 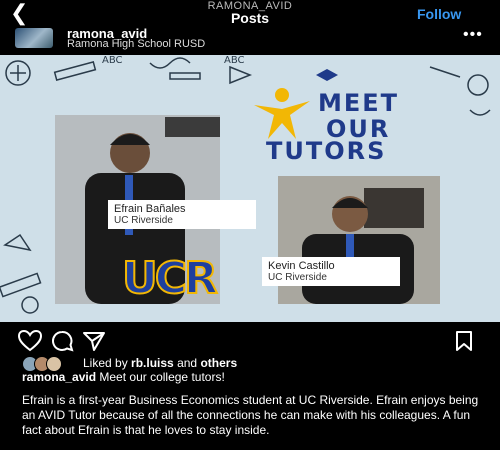 I want to click on tutor-caption-1: Efrain Bañales UC Riverside, so click(x=182, y=214).